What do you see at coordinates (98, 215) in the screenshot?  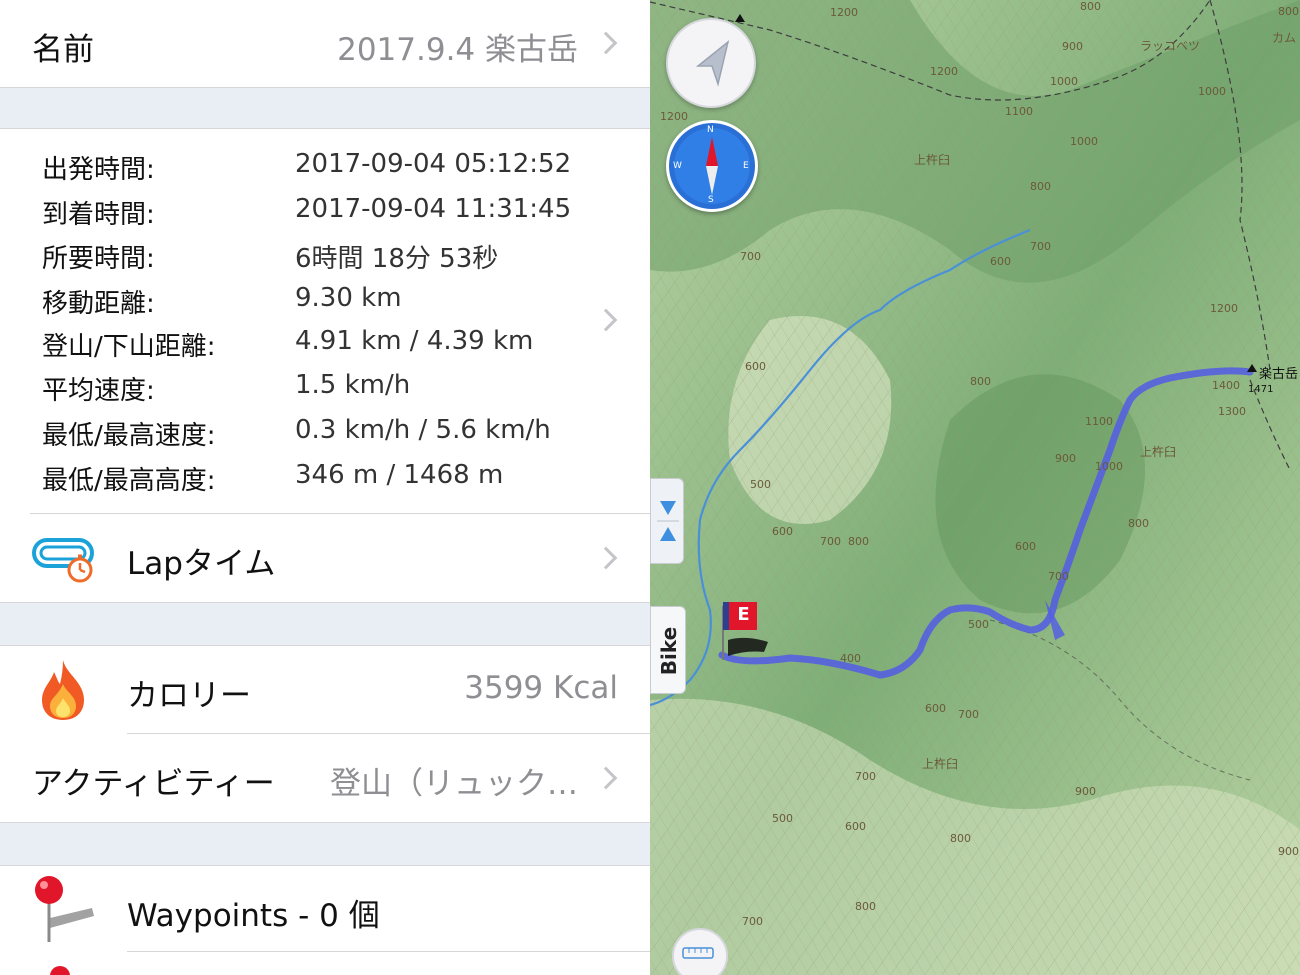 I see `stat-label: 到着時間:` at bounding box center [98, 215].